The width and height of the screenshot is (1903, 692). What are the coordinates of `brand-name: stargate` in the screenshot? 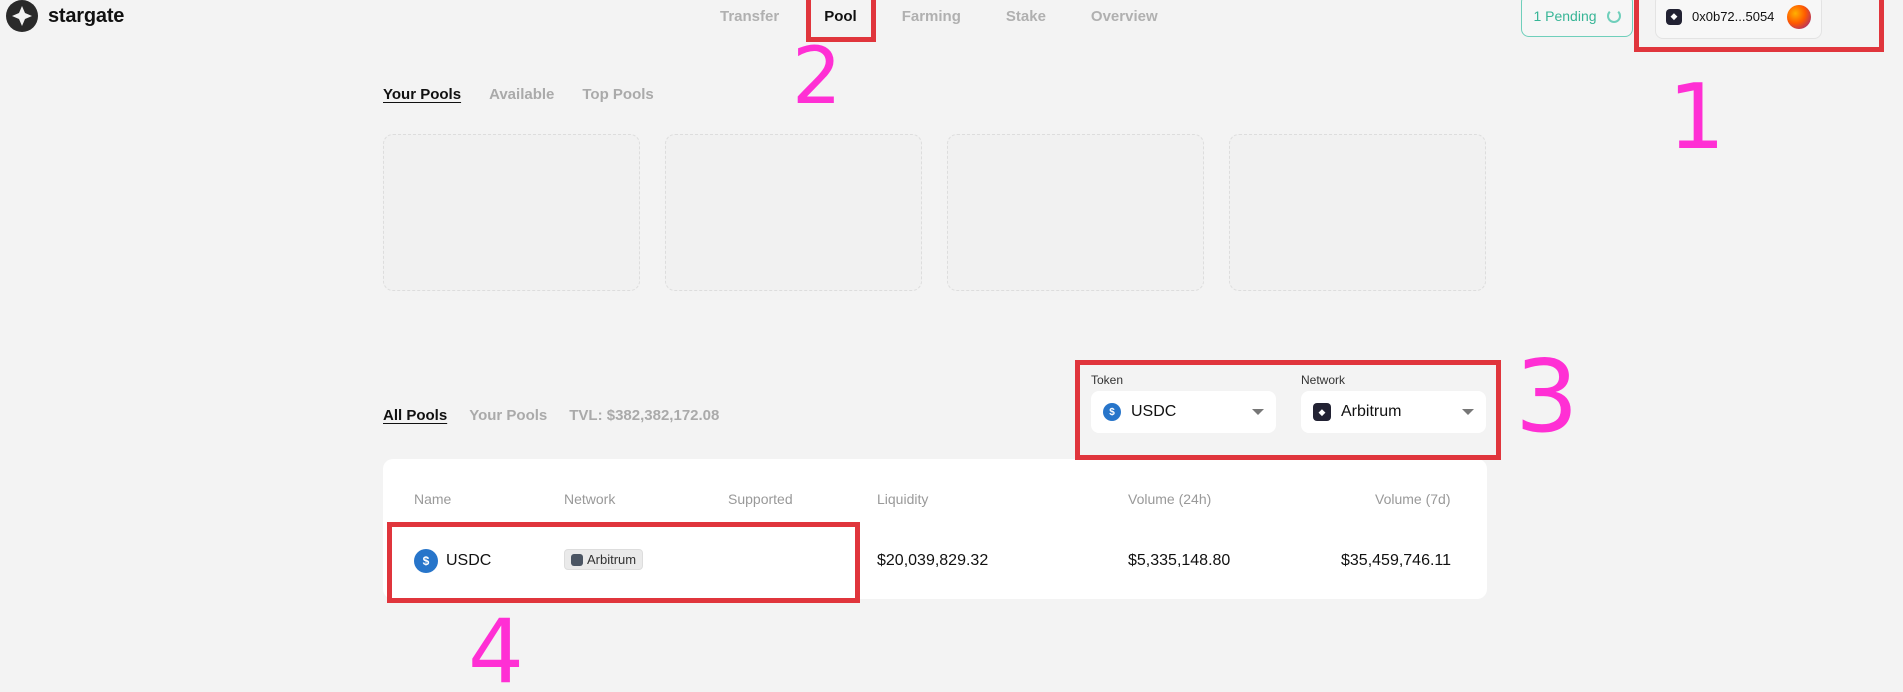 It's located at (86, 15).